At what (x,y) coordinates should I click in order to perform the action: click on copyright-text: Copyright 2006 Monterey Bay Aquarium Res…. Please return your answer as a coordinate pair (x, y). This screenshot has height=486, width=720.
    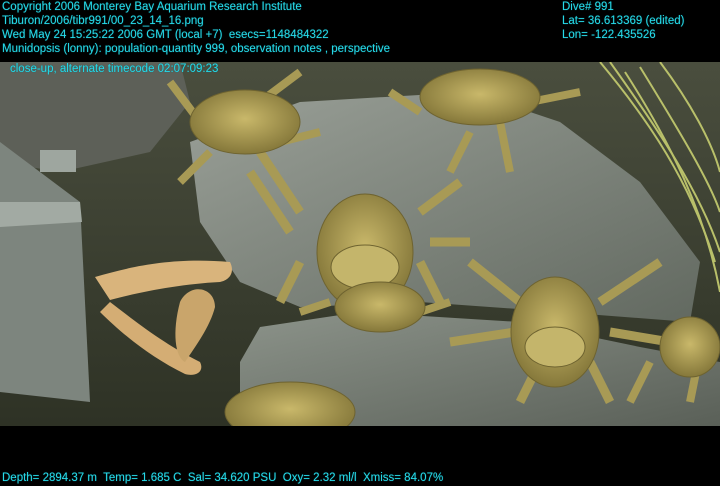
    Looking at the image, I should click on (152, 7).